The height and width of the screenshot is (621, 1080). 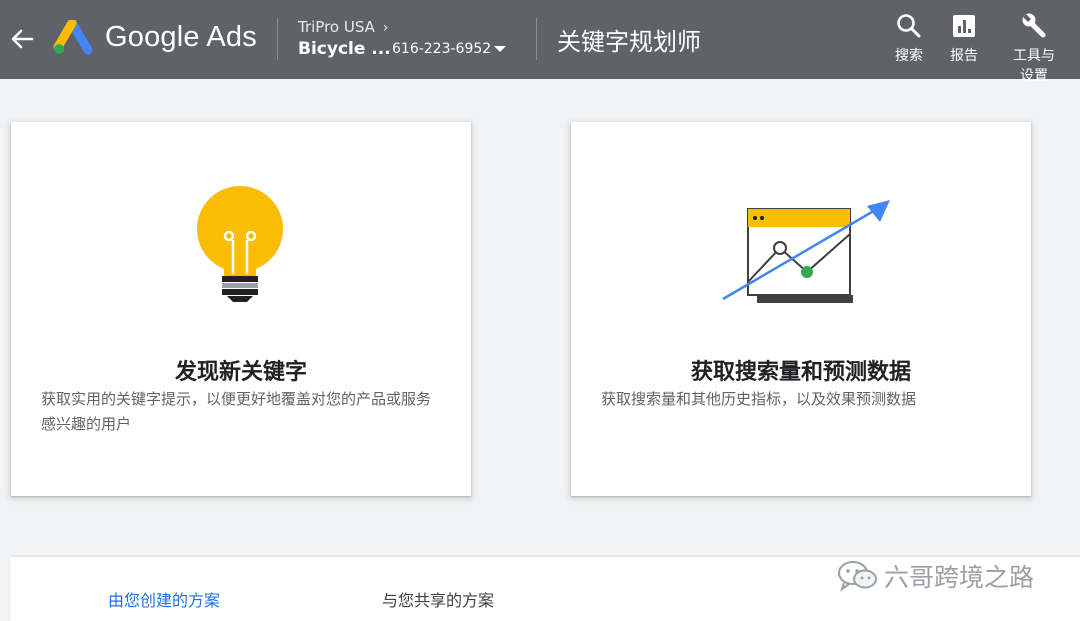 I want to click on forecast-chart-icon, so click(x=806, y=251).